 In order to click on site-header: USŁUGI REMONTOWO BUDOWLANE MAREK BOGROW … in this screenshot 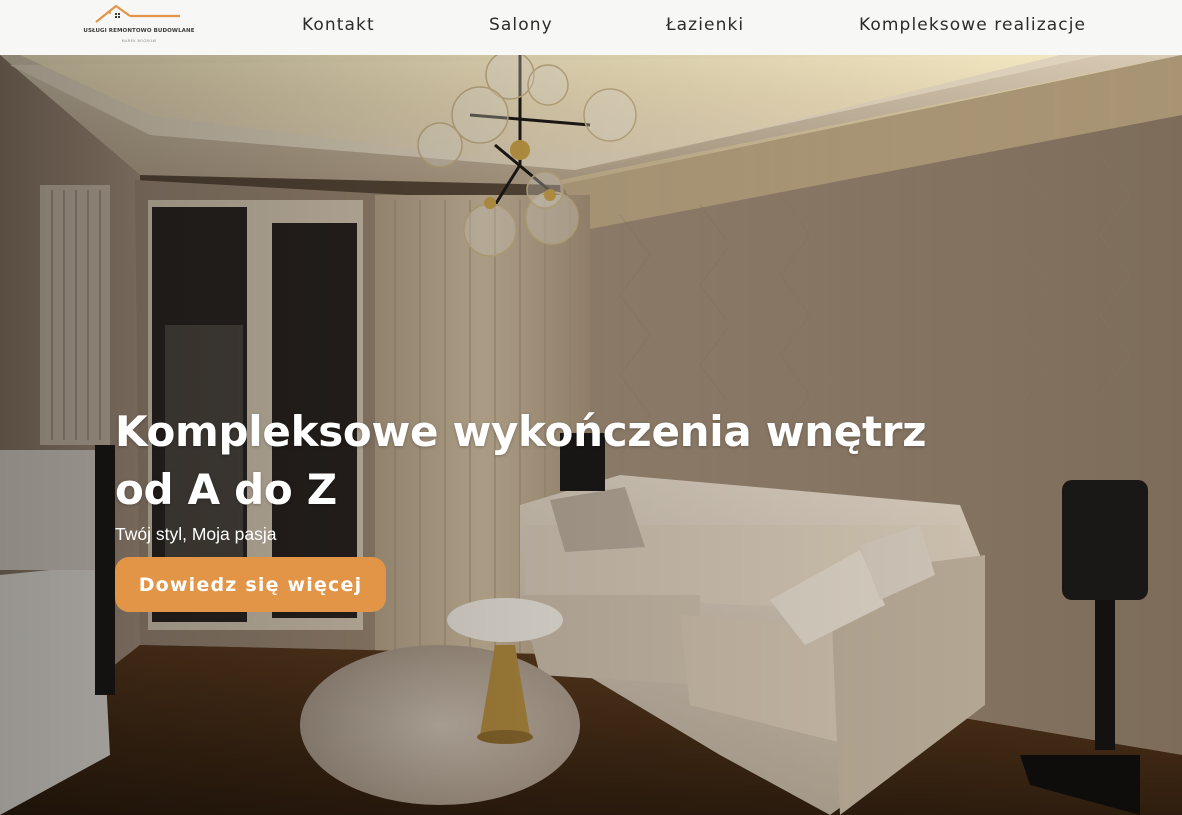, I will do `click(591, 27)`.